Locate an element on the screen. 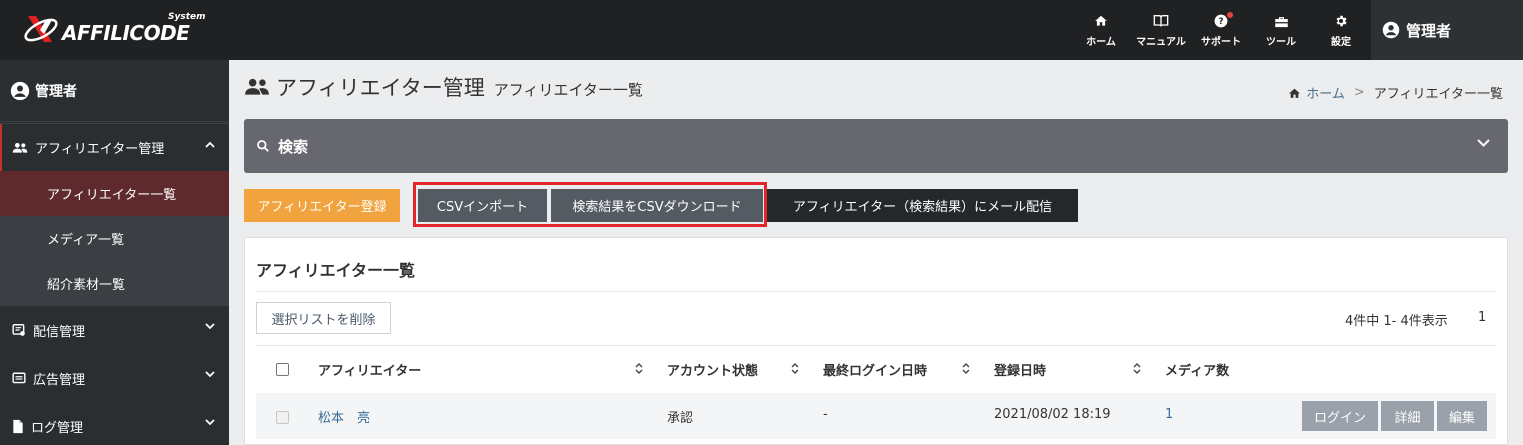 The height and width of the screenshot is (445, 1523). sidebar-group-delivery-label: 配信管理 is located at coordinates (59, 332).